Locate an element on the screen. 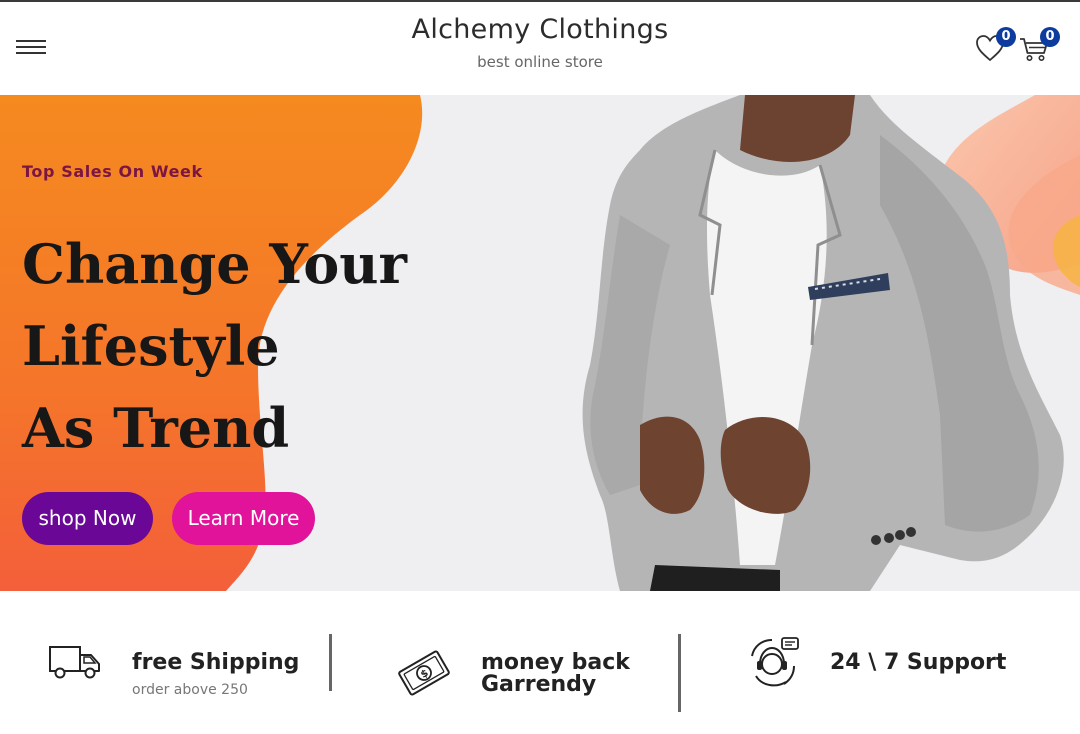 The height and width of the screenshot is (734, 1080). feature-title: money back Garrendy is located at coordinates (555, 674).